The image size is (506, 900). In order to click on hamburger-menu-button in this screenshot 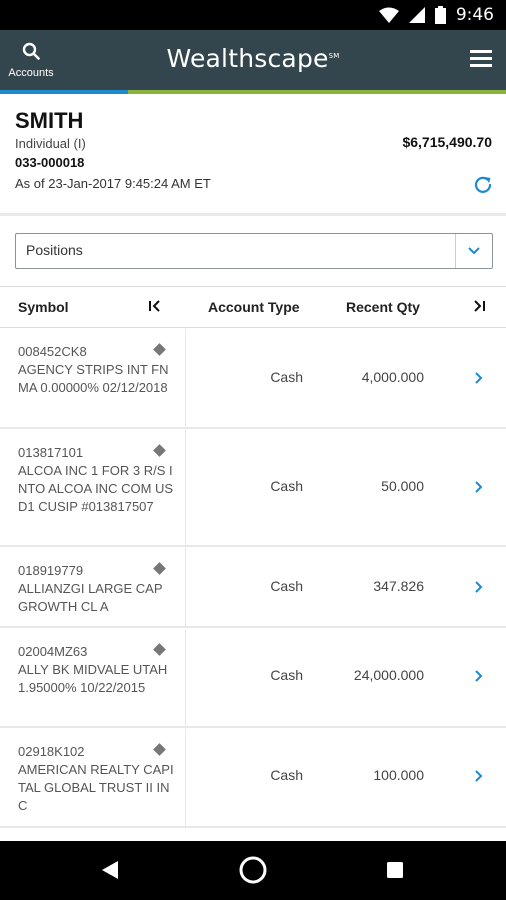, I will do `click(481, 60)`.